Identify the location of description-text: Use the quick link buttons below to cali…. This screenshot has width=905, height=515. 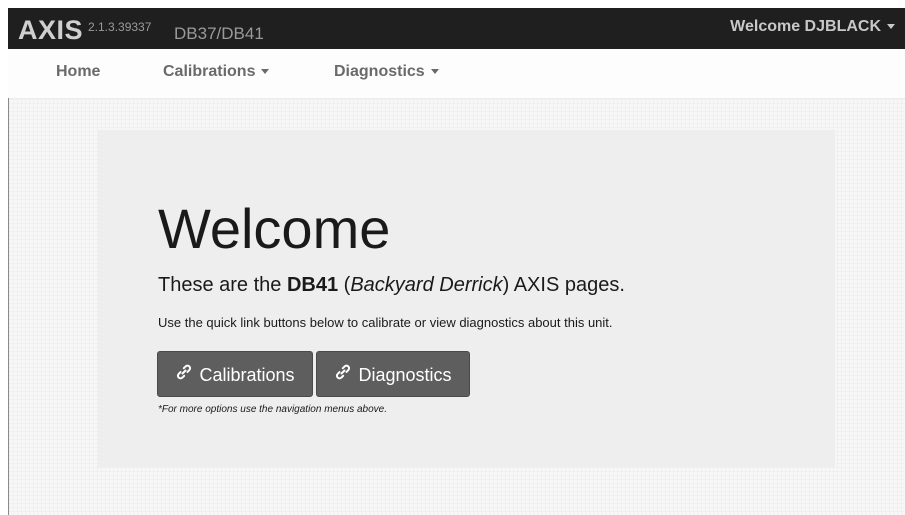
(385, 322).